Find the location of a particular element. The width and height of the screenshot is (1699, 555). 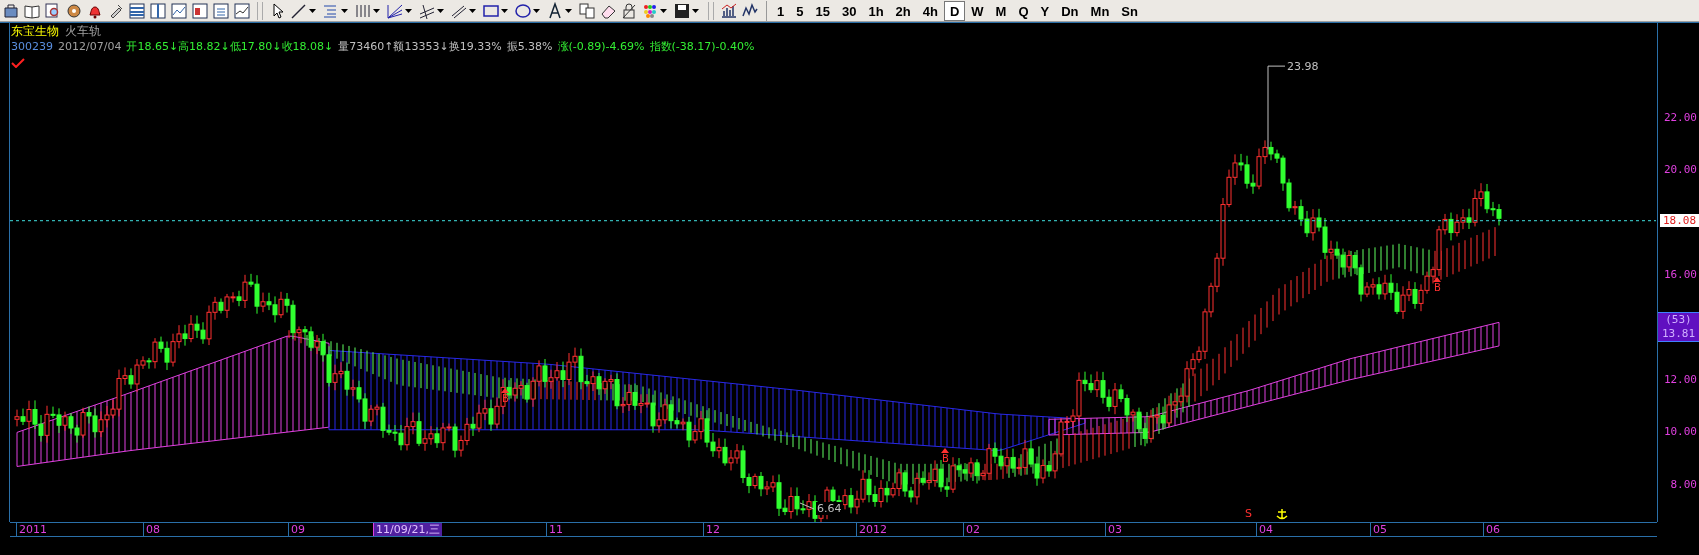

date-label: 04 is located at coordinates (1265, 529).